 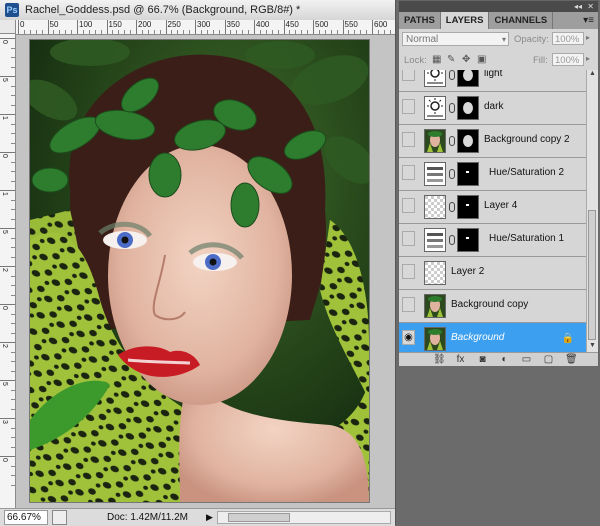 I want to click on link-icon: ⛓, so click(x=439, y=359).